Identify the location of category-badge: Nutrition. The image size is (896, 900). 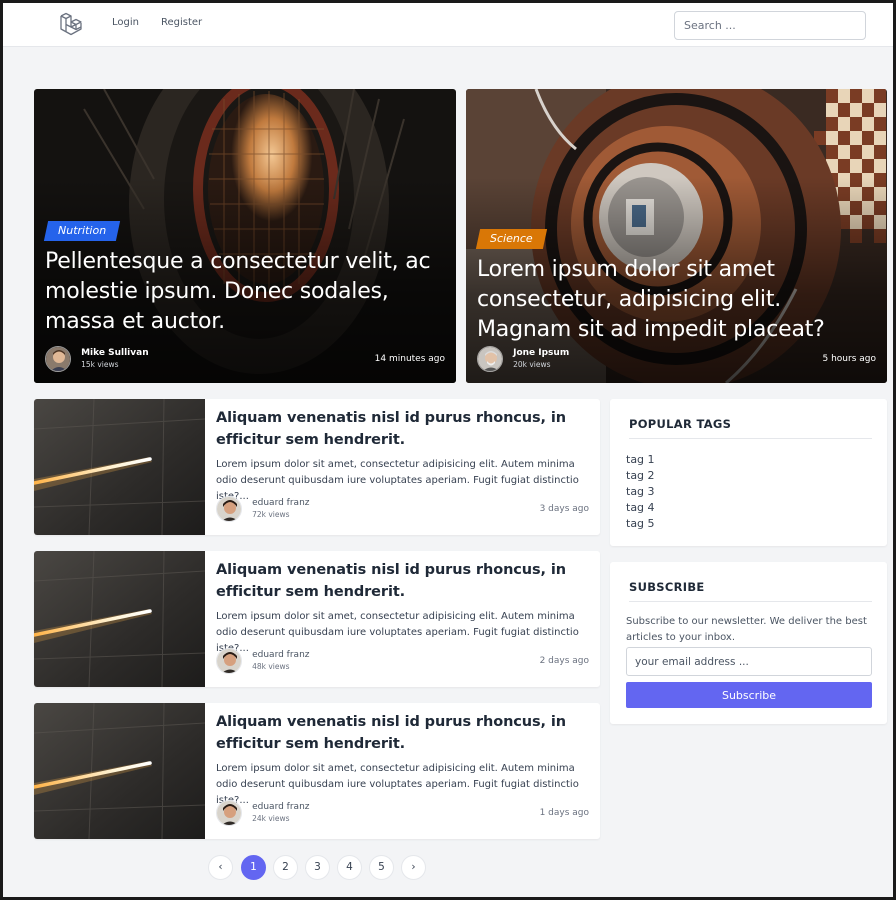
(82, 231).